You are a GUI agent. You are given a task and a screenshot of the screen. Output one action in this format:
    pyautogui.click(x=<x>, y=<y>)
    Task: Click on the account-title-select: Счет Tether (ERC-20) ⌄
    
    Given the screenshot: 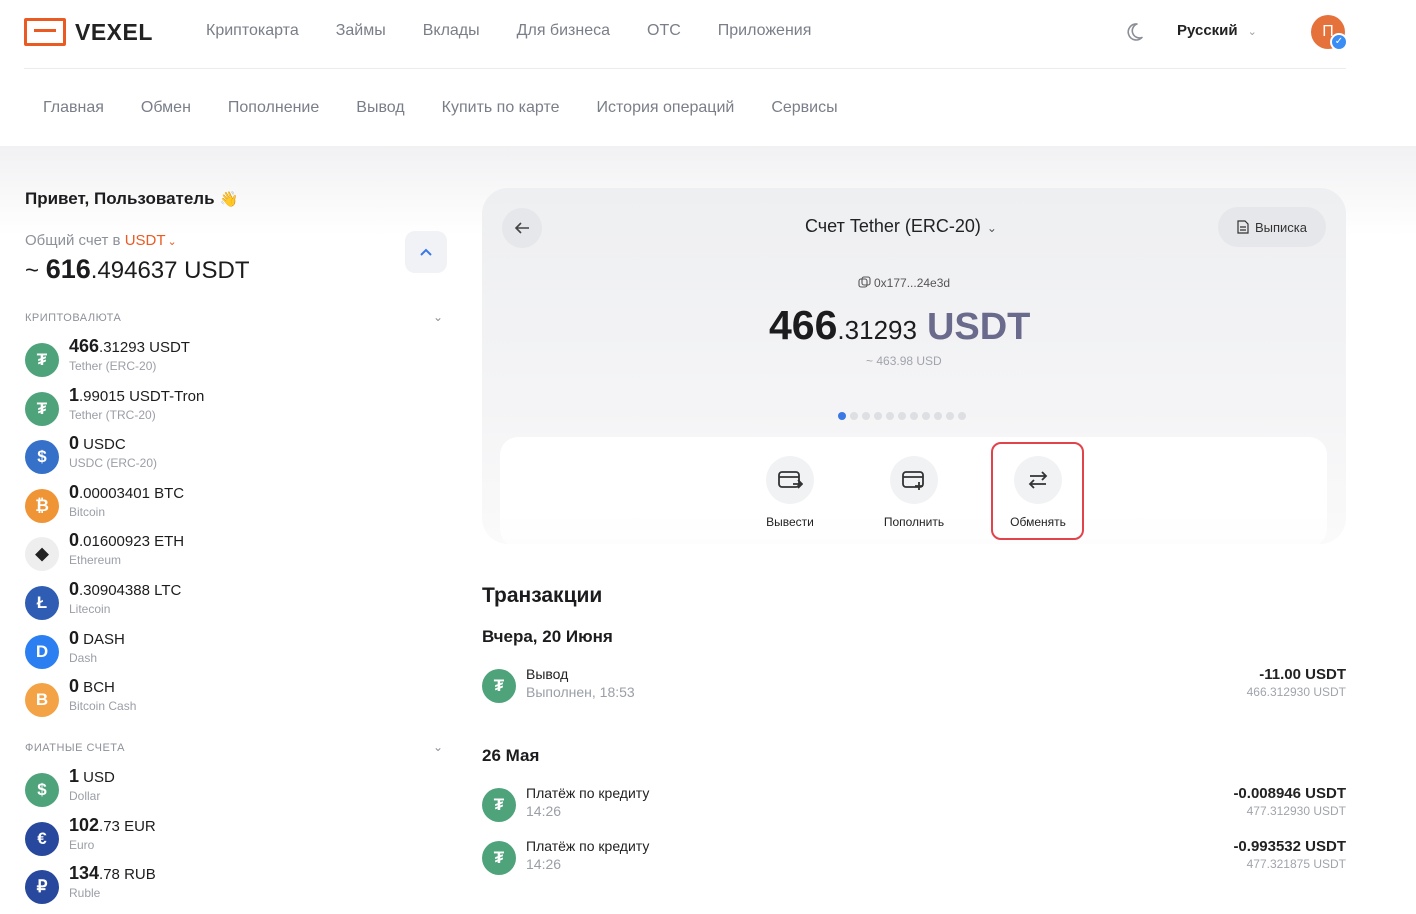 What is the action you would take?
    pyautogui.click(x=901, y=226)
    